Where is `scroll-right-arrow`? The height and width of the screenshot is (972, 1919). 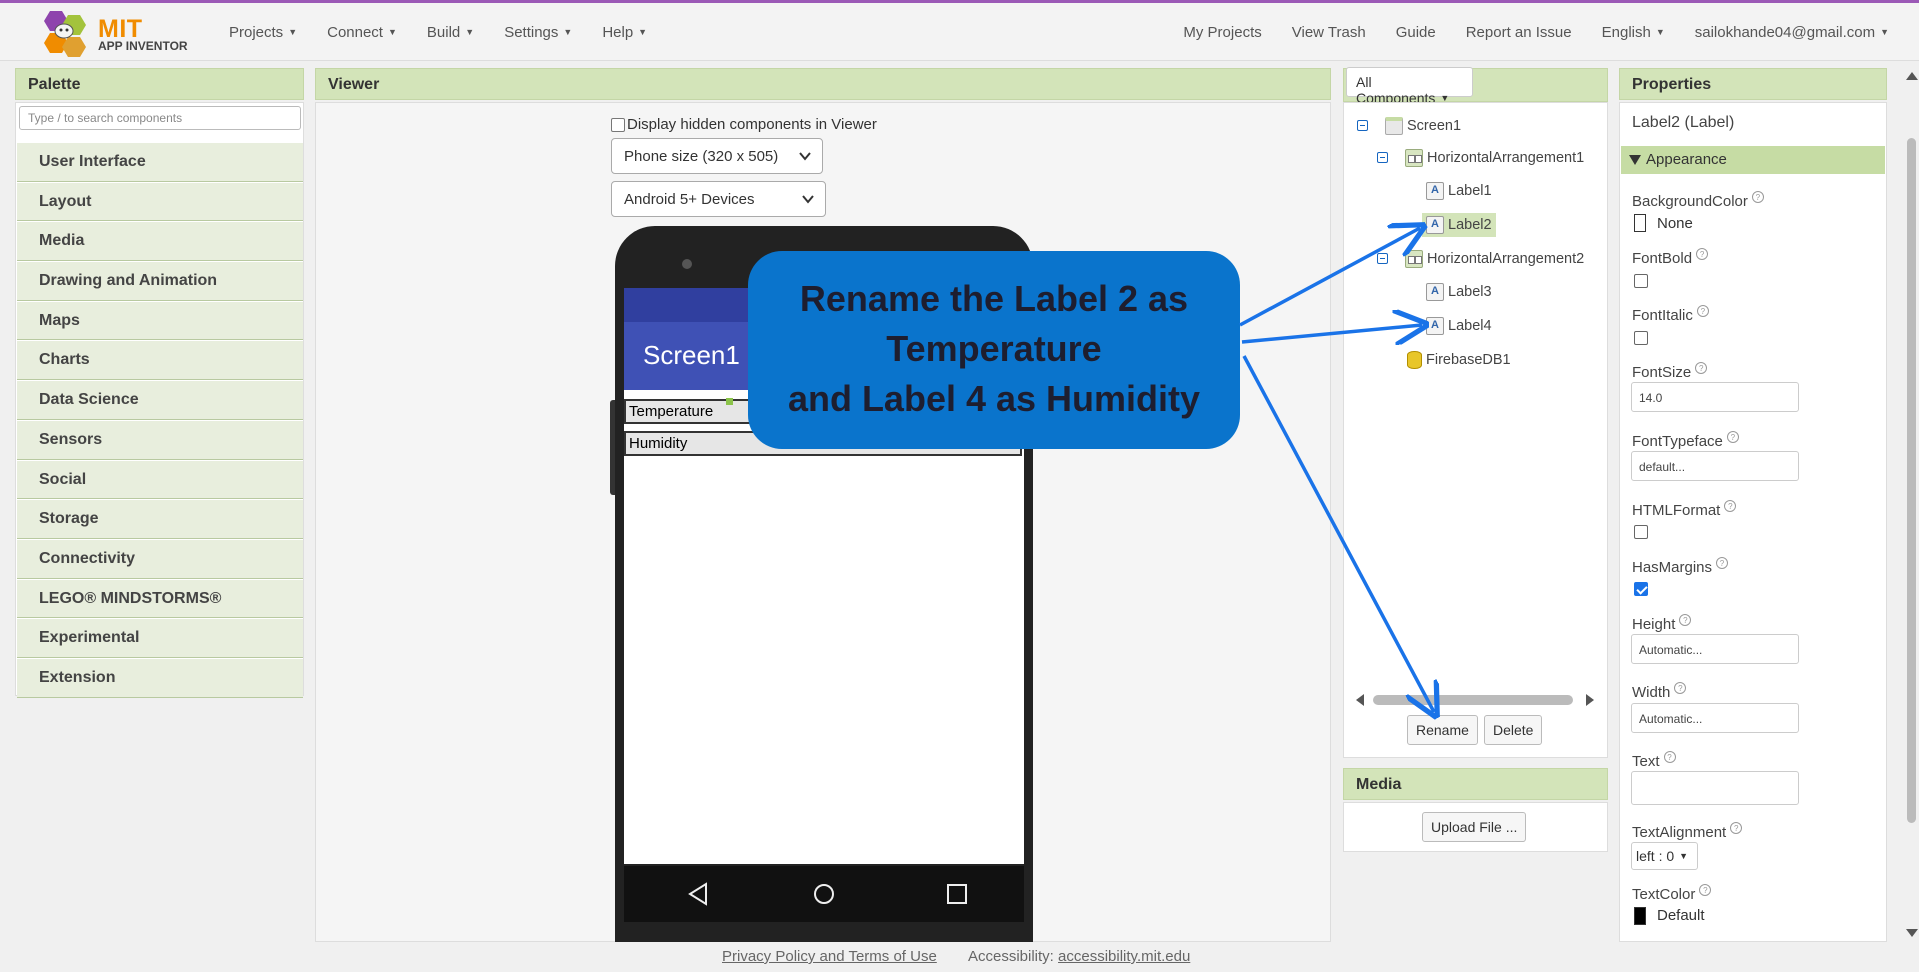
scroll-right-arrow is located at coordinates (1590, 700).